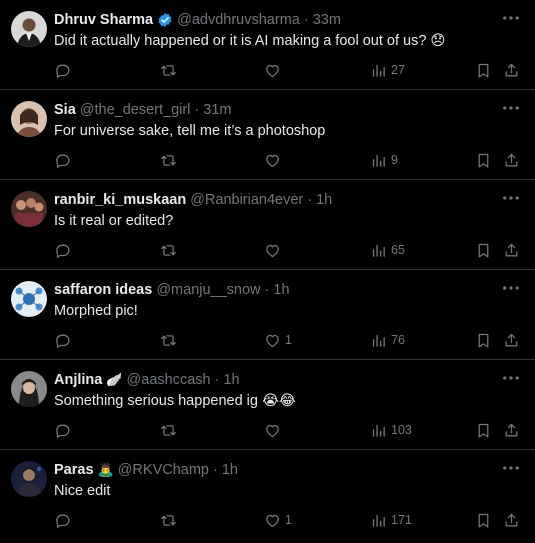 This screenshot has width=535, height=543. What do you see at coordinates (387, 250) in the screenshot?
I see `views-button: 65` at bounding box center [387, 250].